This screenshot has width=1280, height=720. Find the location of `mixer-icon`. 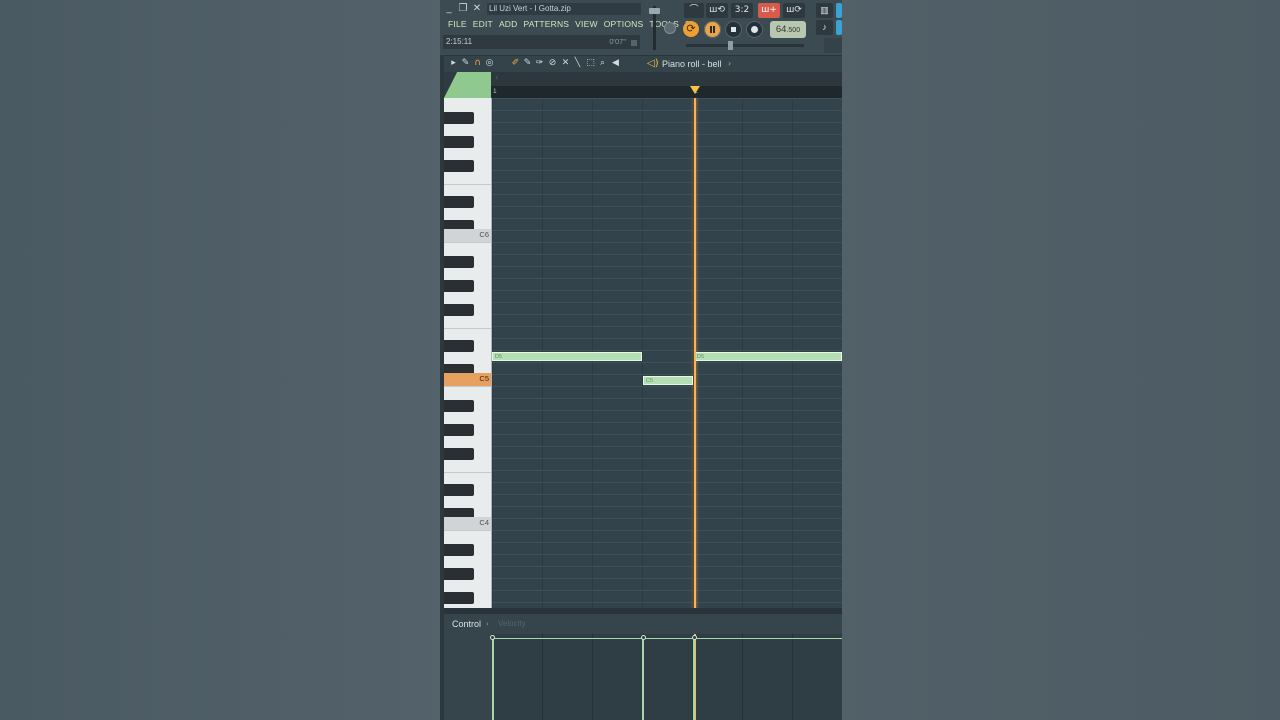

mixer-icon is located at coordinates (839, 27).